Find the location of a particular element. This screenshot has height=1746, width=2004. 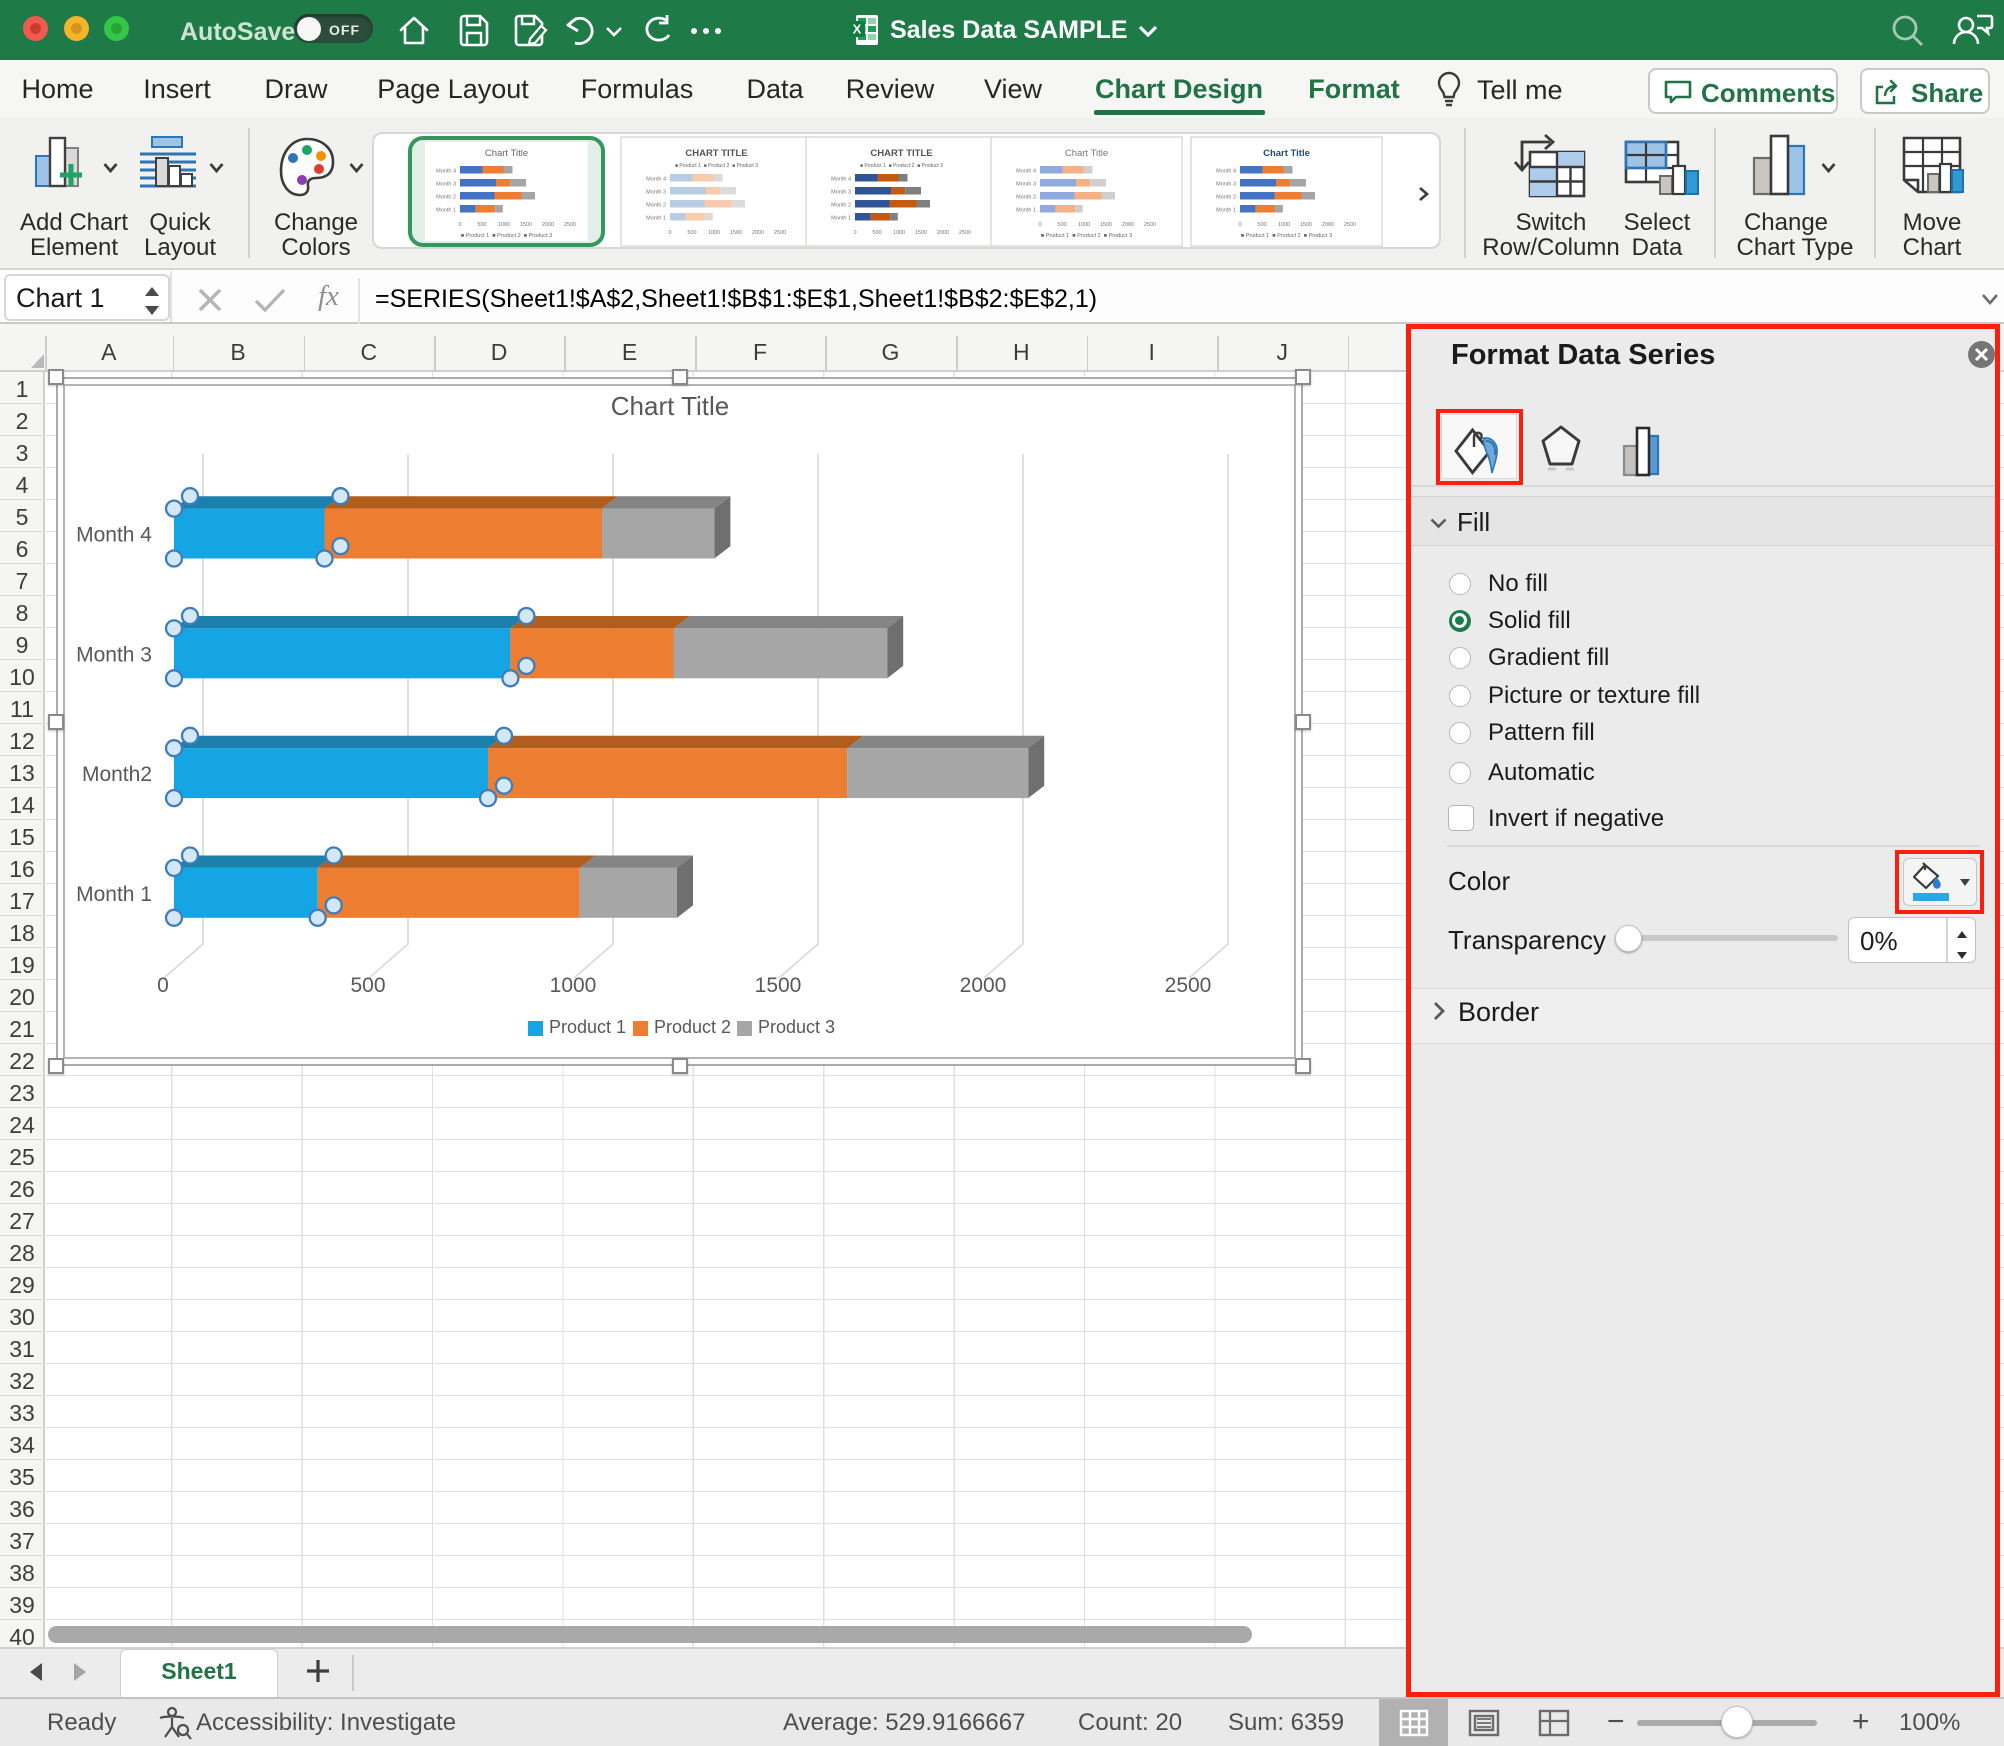

svg-text: Product 1 is located at coordinates (587, 1027).